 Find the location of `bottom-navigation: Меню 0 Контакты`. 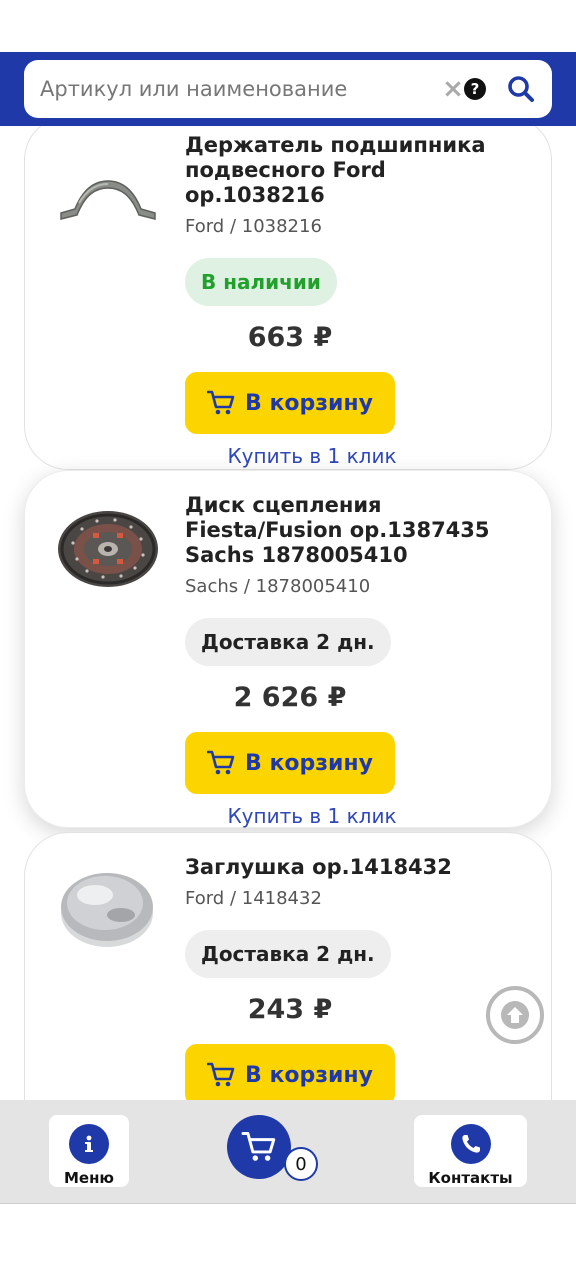

bottom-navigation: Меню 0 Контакты is located at coordinates (288, 1152).